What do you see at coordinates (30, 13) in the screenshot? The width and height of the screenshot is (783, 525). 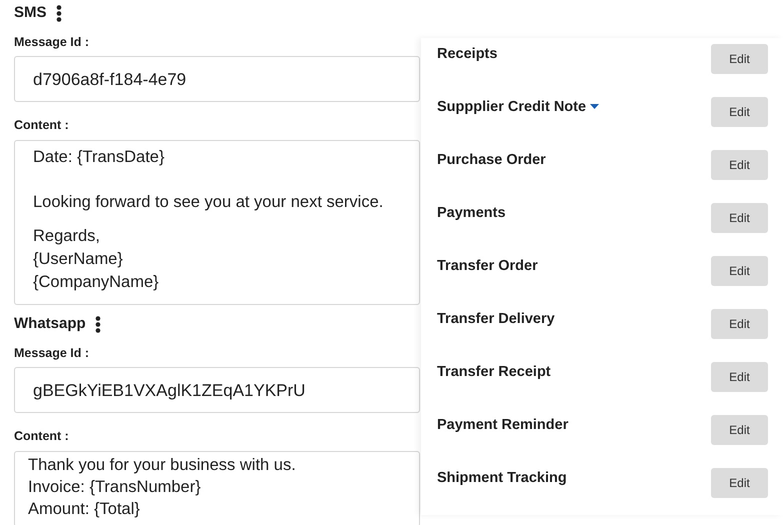 I see `section-title: SMS` at bounding box center [30, 13].